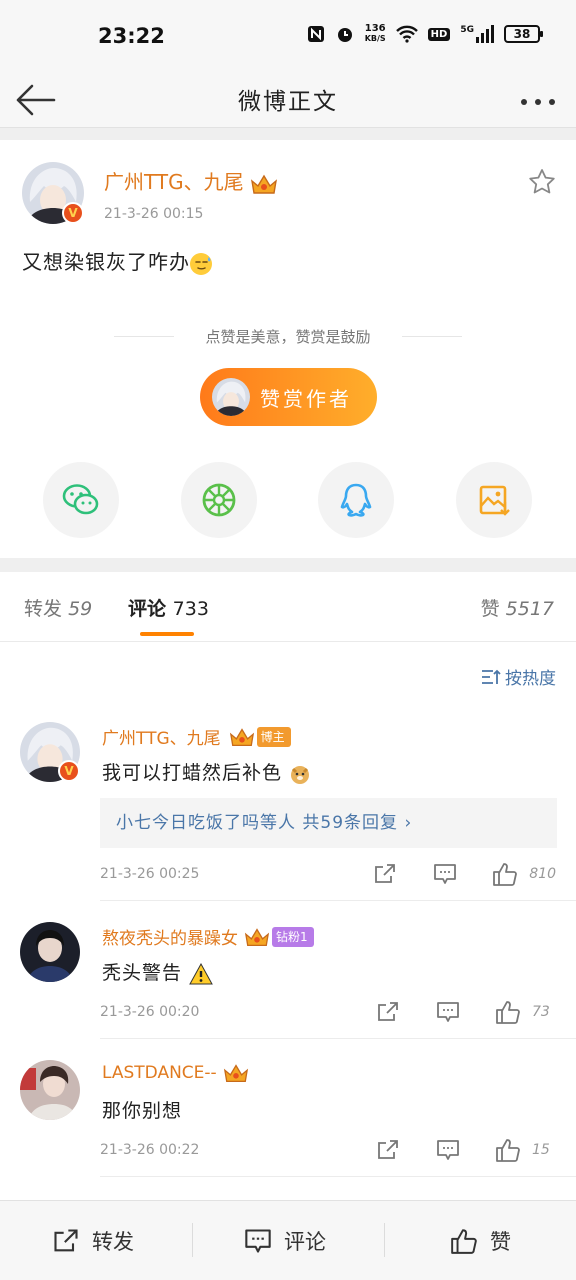 The height and width of the screenshot is (1280, 576). I want to click on status-icons: 136 KB/S HD 5G 38, so click(425, 33).